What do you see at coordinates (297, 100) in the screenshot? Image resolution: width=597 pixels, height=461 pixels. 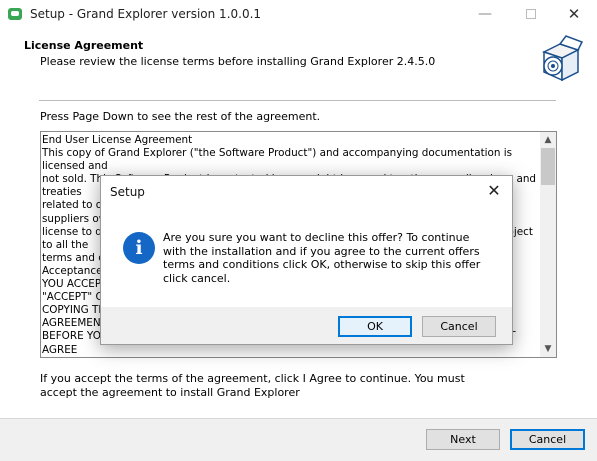 I see `header-divider` at bounding box center [297, 100].